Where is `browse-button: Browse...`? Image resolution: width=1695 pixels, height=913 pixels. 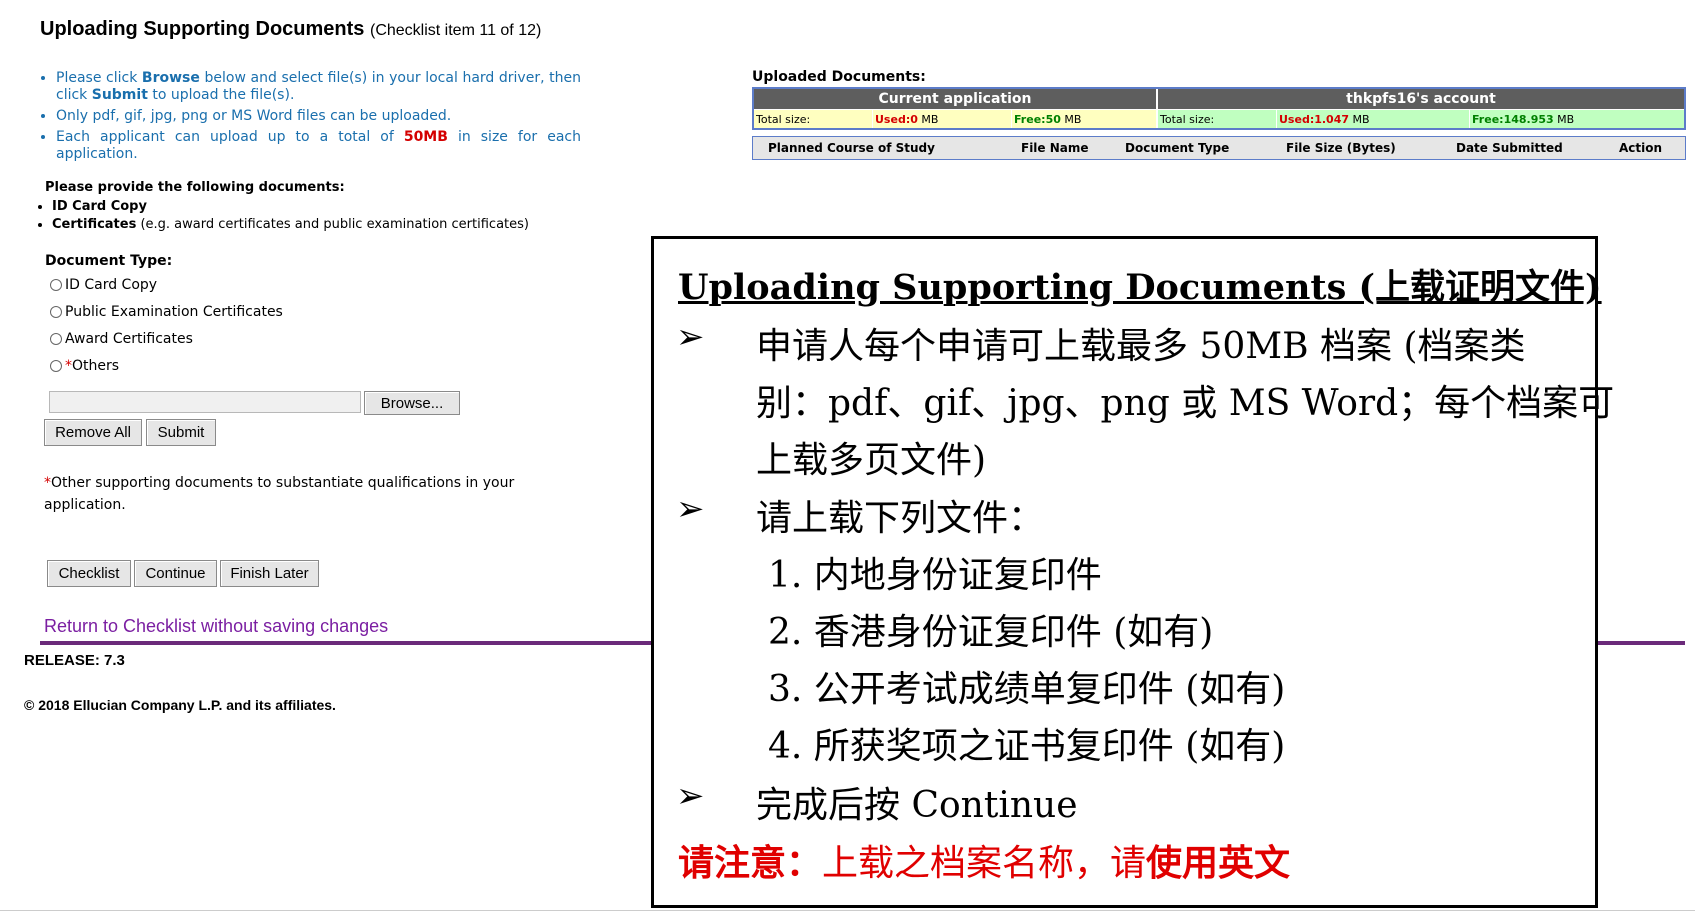
browse-button: Browse... is located at coordinates (412, 403).